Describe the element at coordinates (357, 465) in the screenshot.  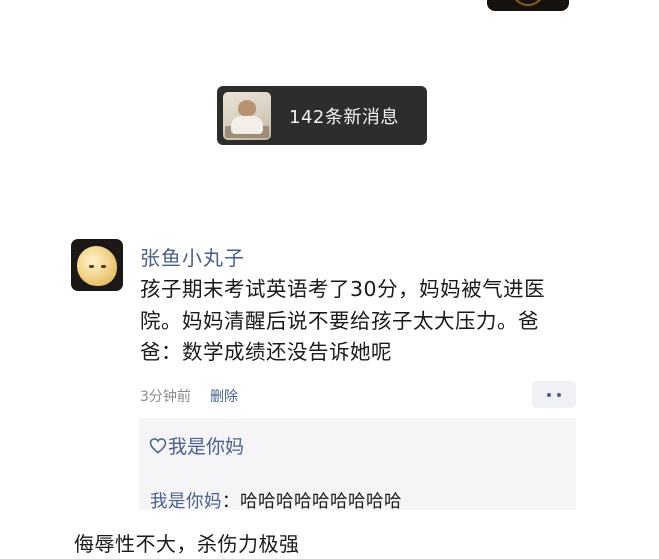
I see `interaction-panel: 我是你妈 我是你妈：哈哈哈哈哈哈哈哈哈` at that location.